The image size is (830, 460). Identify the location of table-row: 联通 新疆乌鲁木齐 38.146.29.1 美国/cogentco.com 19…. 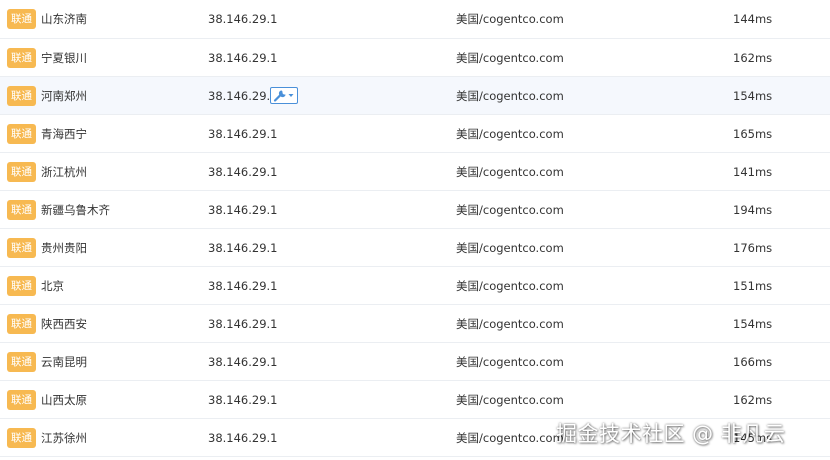
(415, 210).